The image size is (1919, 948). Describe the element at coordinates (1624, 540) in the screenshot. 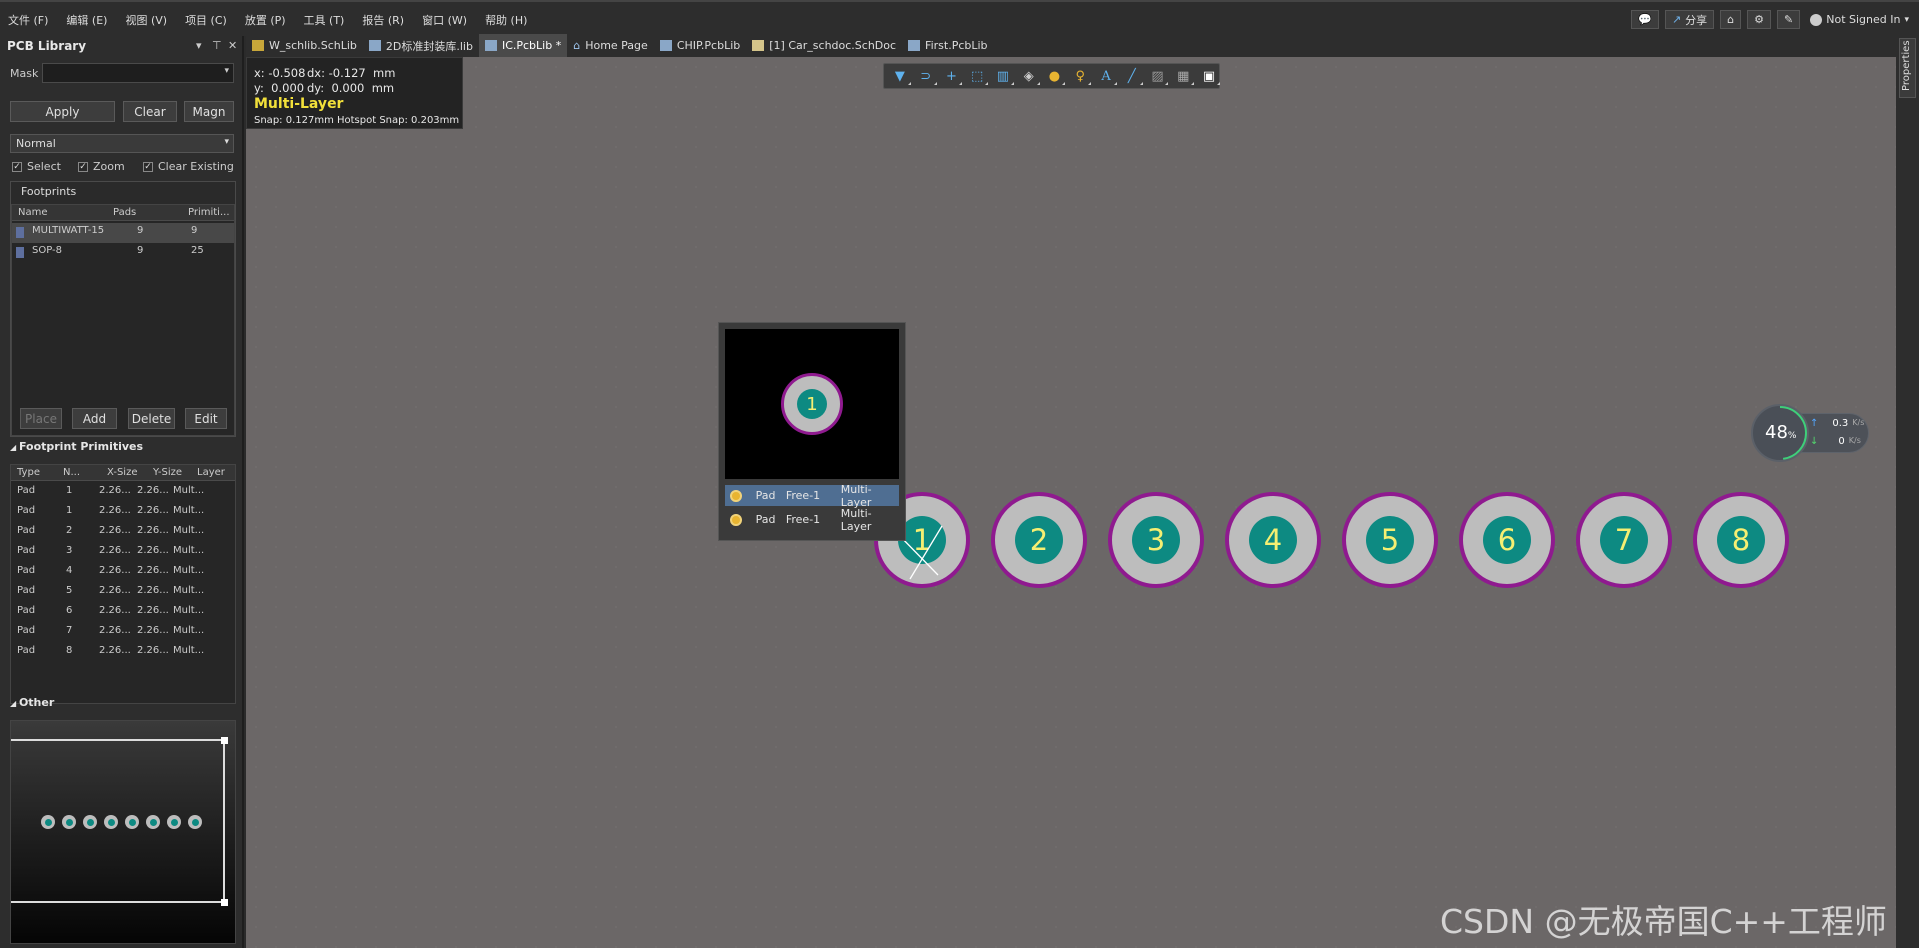

I see `pad-7: 7` at that location.